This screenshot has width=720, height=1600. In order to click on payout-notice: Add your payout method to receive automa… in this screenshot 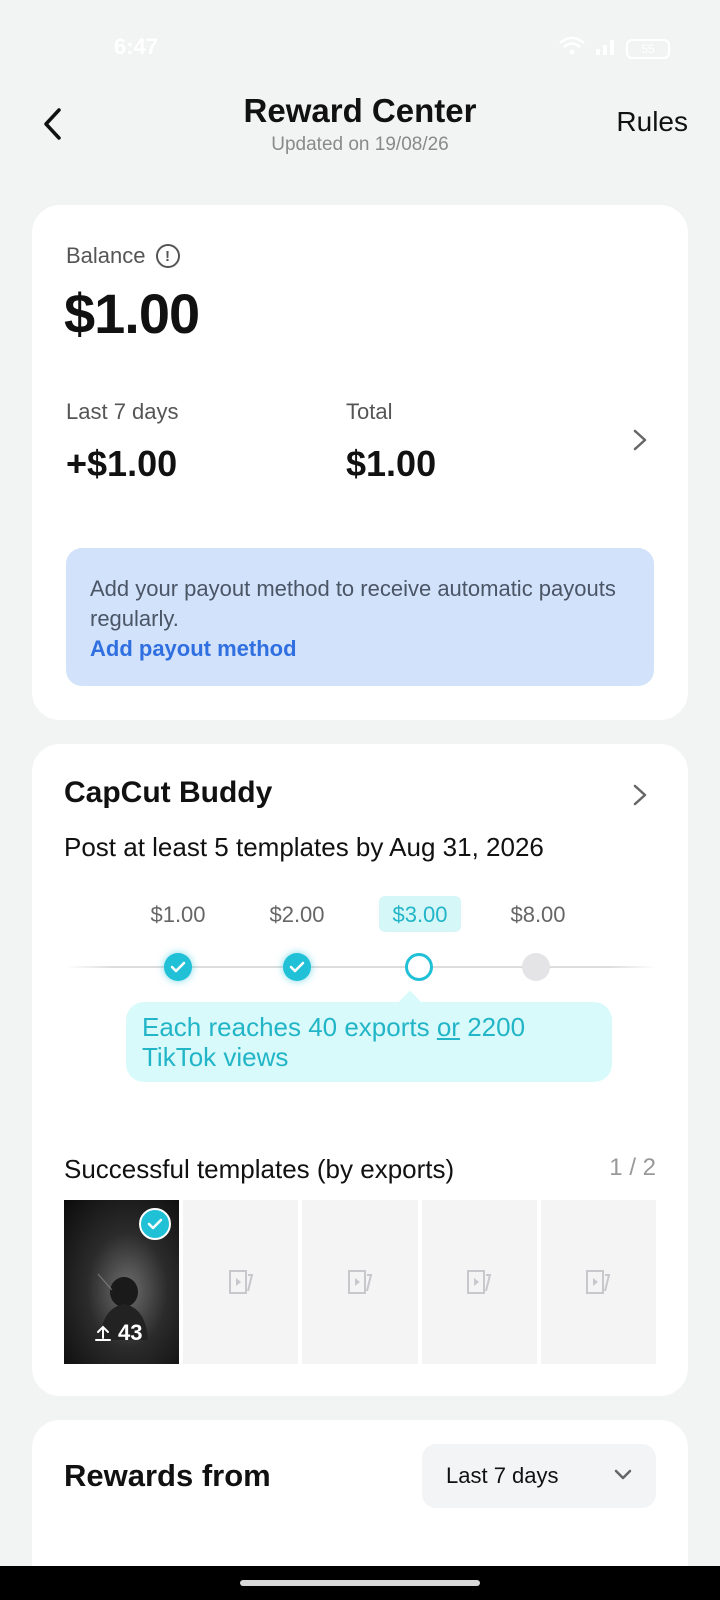, I will do `click(360, 617)`.